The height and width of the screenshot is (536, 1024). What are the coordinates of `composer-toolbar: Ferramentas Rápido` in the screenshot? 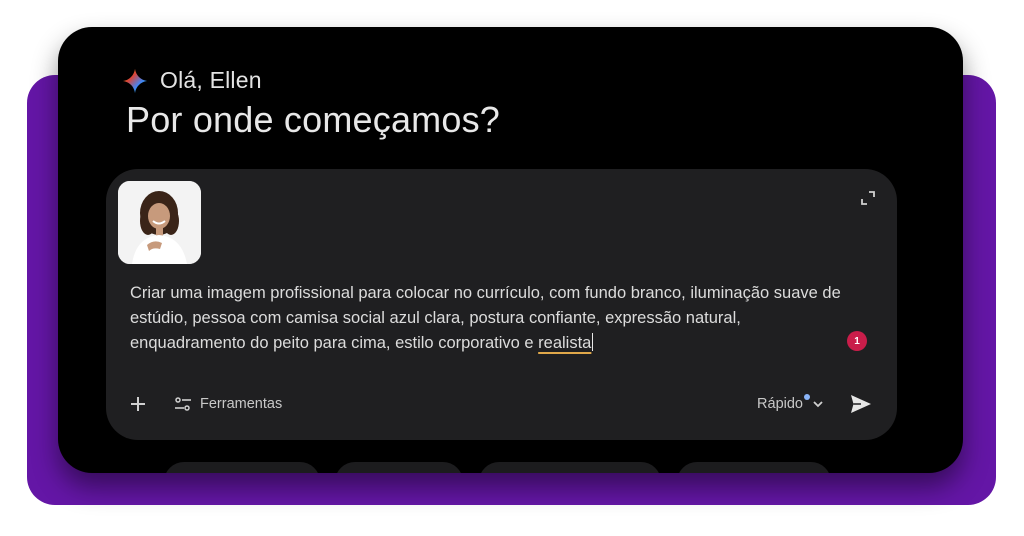 It's located at (501, 404).